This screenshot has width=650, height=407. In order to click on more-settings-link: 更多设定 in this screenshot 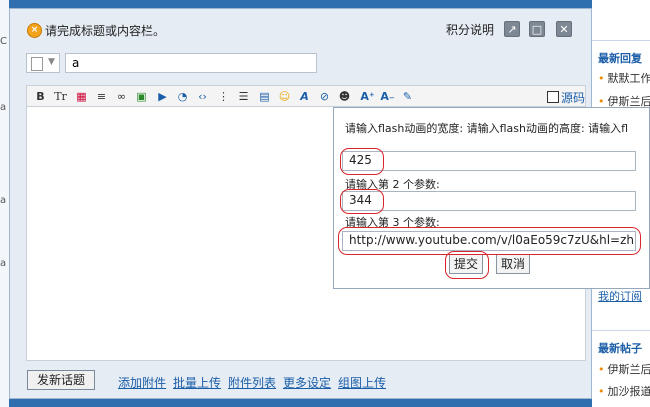, I will do `click(307, 382)`.